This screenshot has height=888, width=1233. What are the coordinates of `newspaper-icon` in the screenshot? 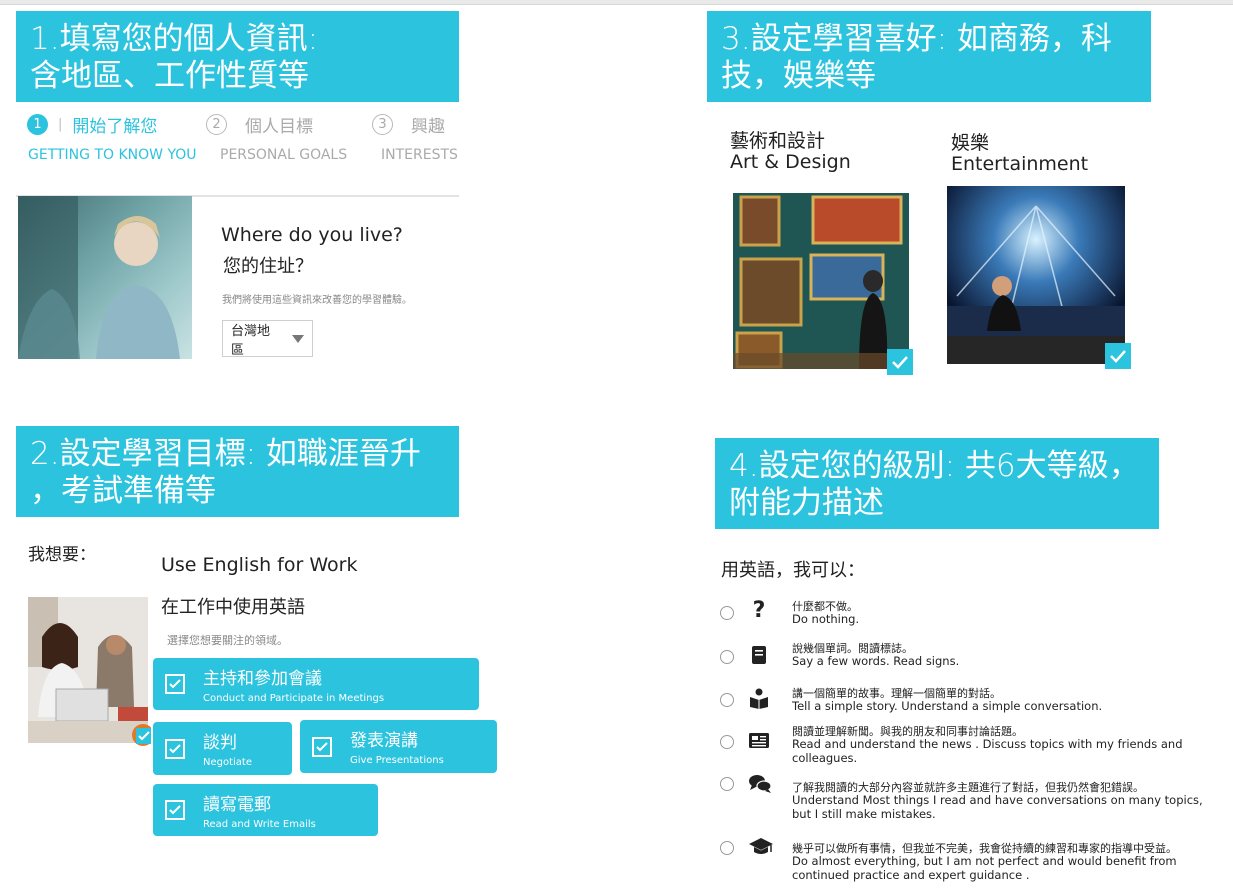 It's located at (759, 741).